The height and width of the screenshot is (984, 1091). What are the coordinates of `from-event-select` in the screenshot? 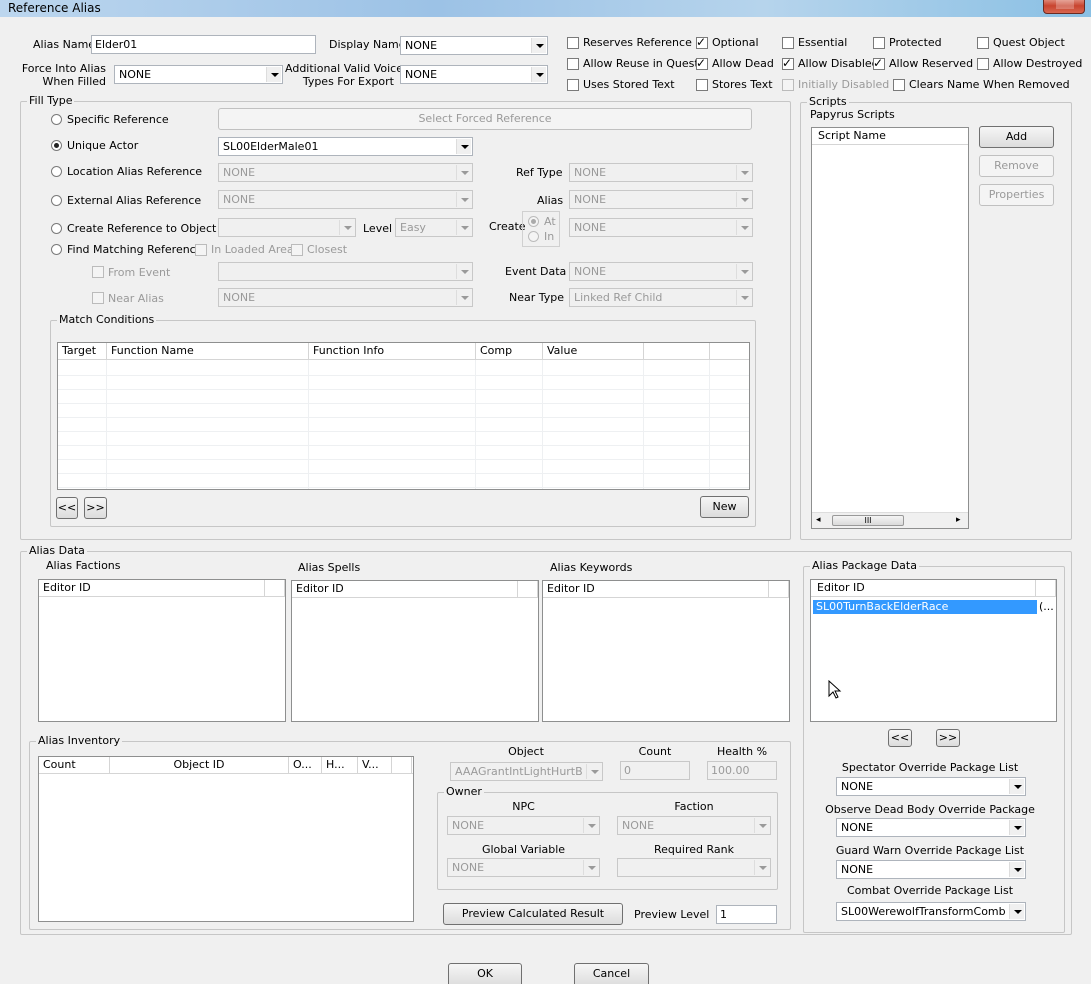 It's located at (345, 271).